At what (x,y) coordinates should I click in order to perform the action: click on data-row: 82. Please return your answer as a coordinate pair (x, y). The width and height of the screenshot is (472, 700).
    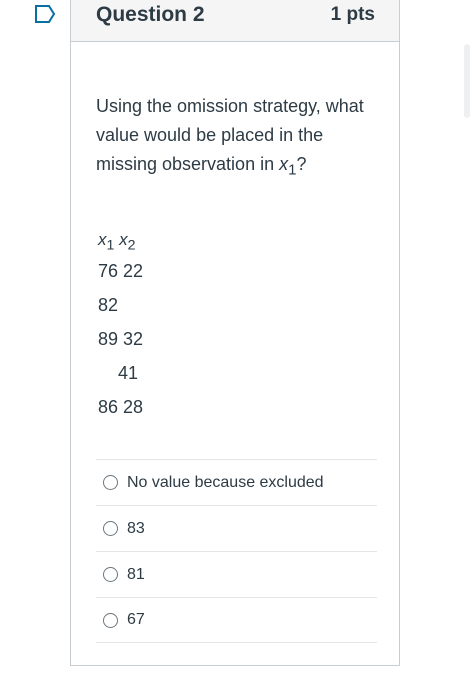
    Looking at the image, I should click on (108, 305).